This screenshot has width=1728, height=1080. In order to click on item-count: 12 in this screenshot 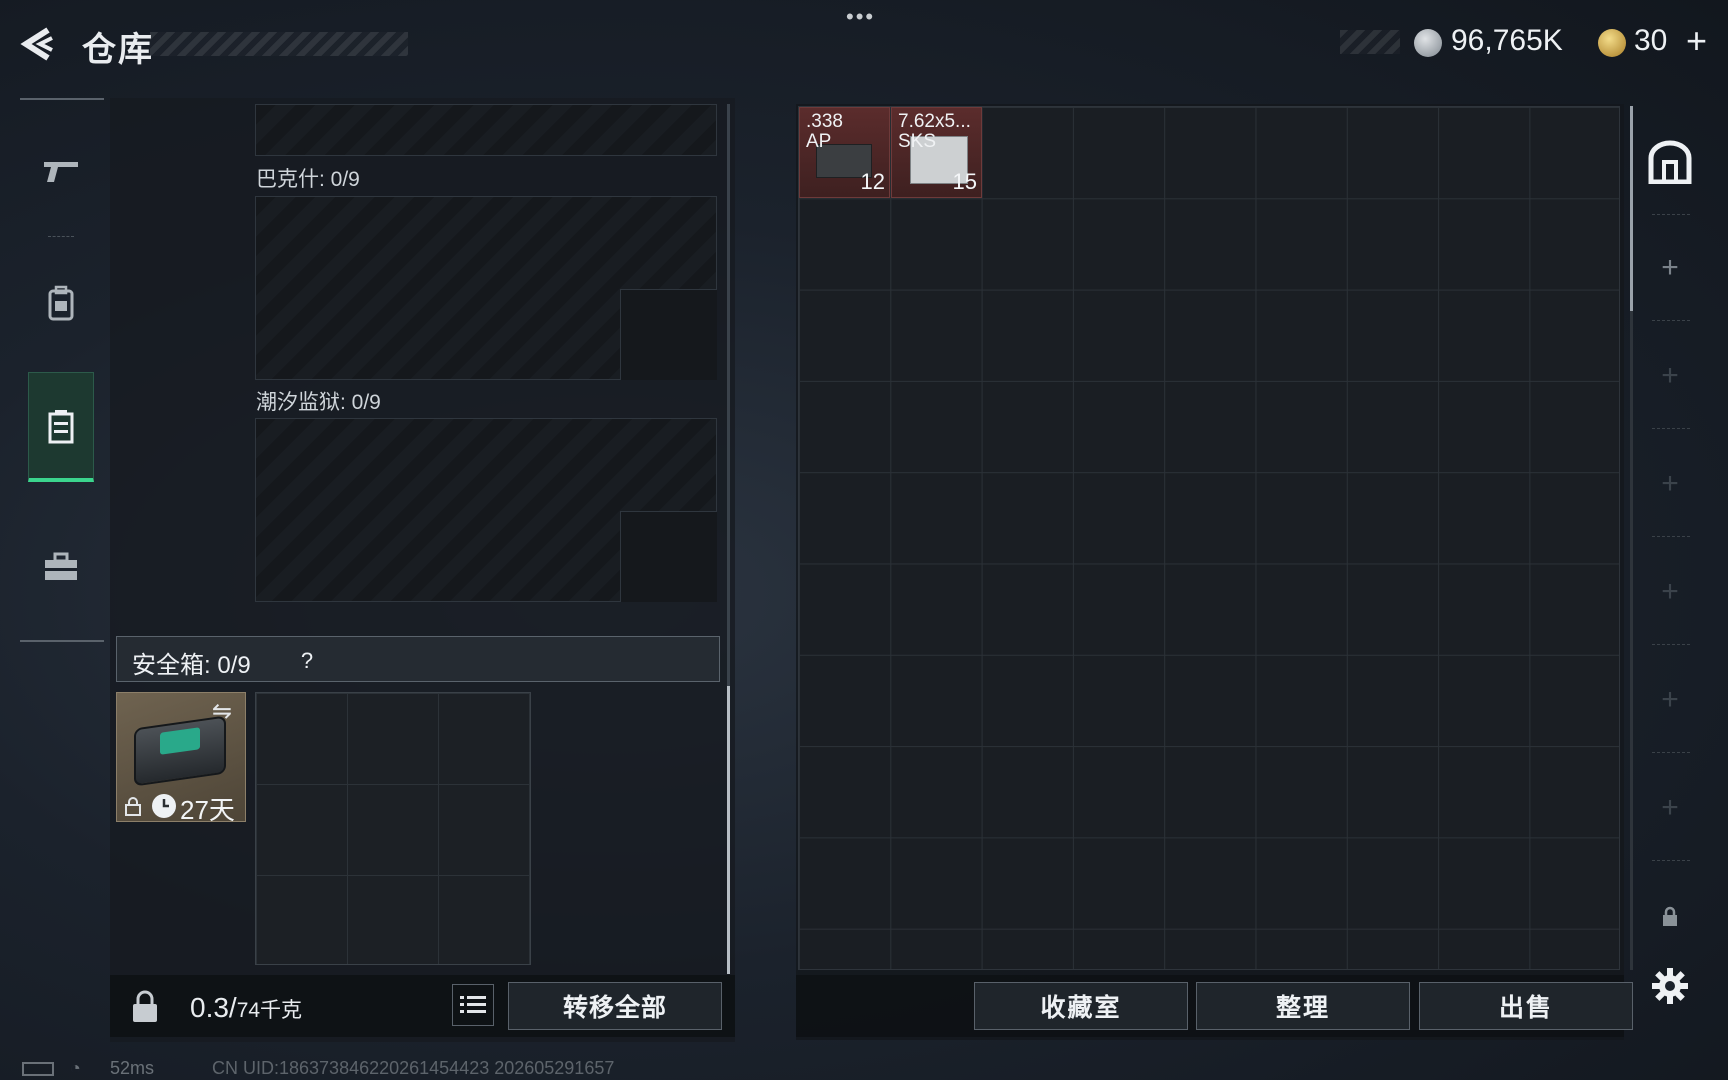, I will do `click(872, 181)`.